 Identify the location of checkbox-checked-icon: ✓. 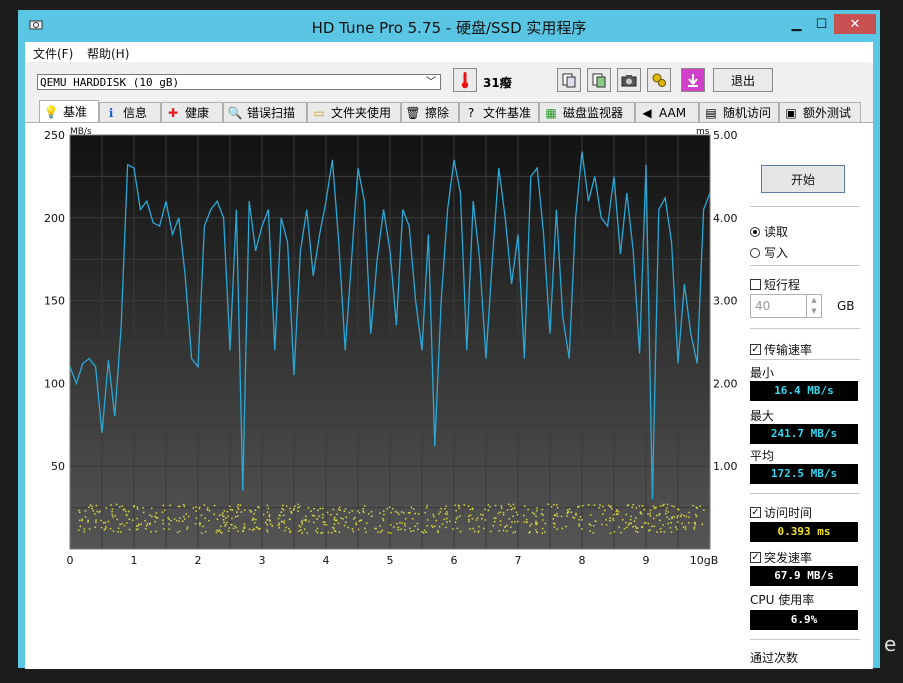
(755, 349).